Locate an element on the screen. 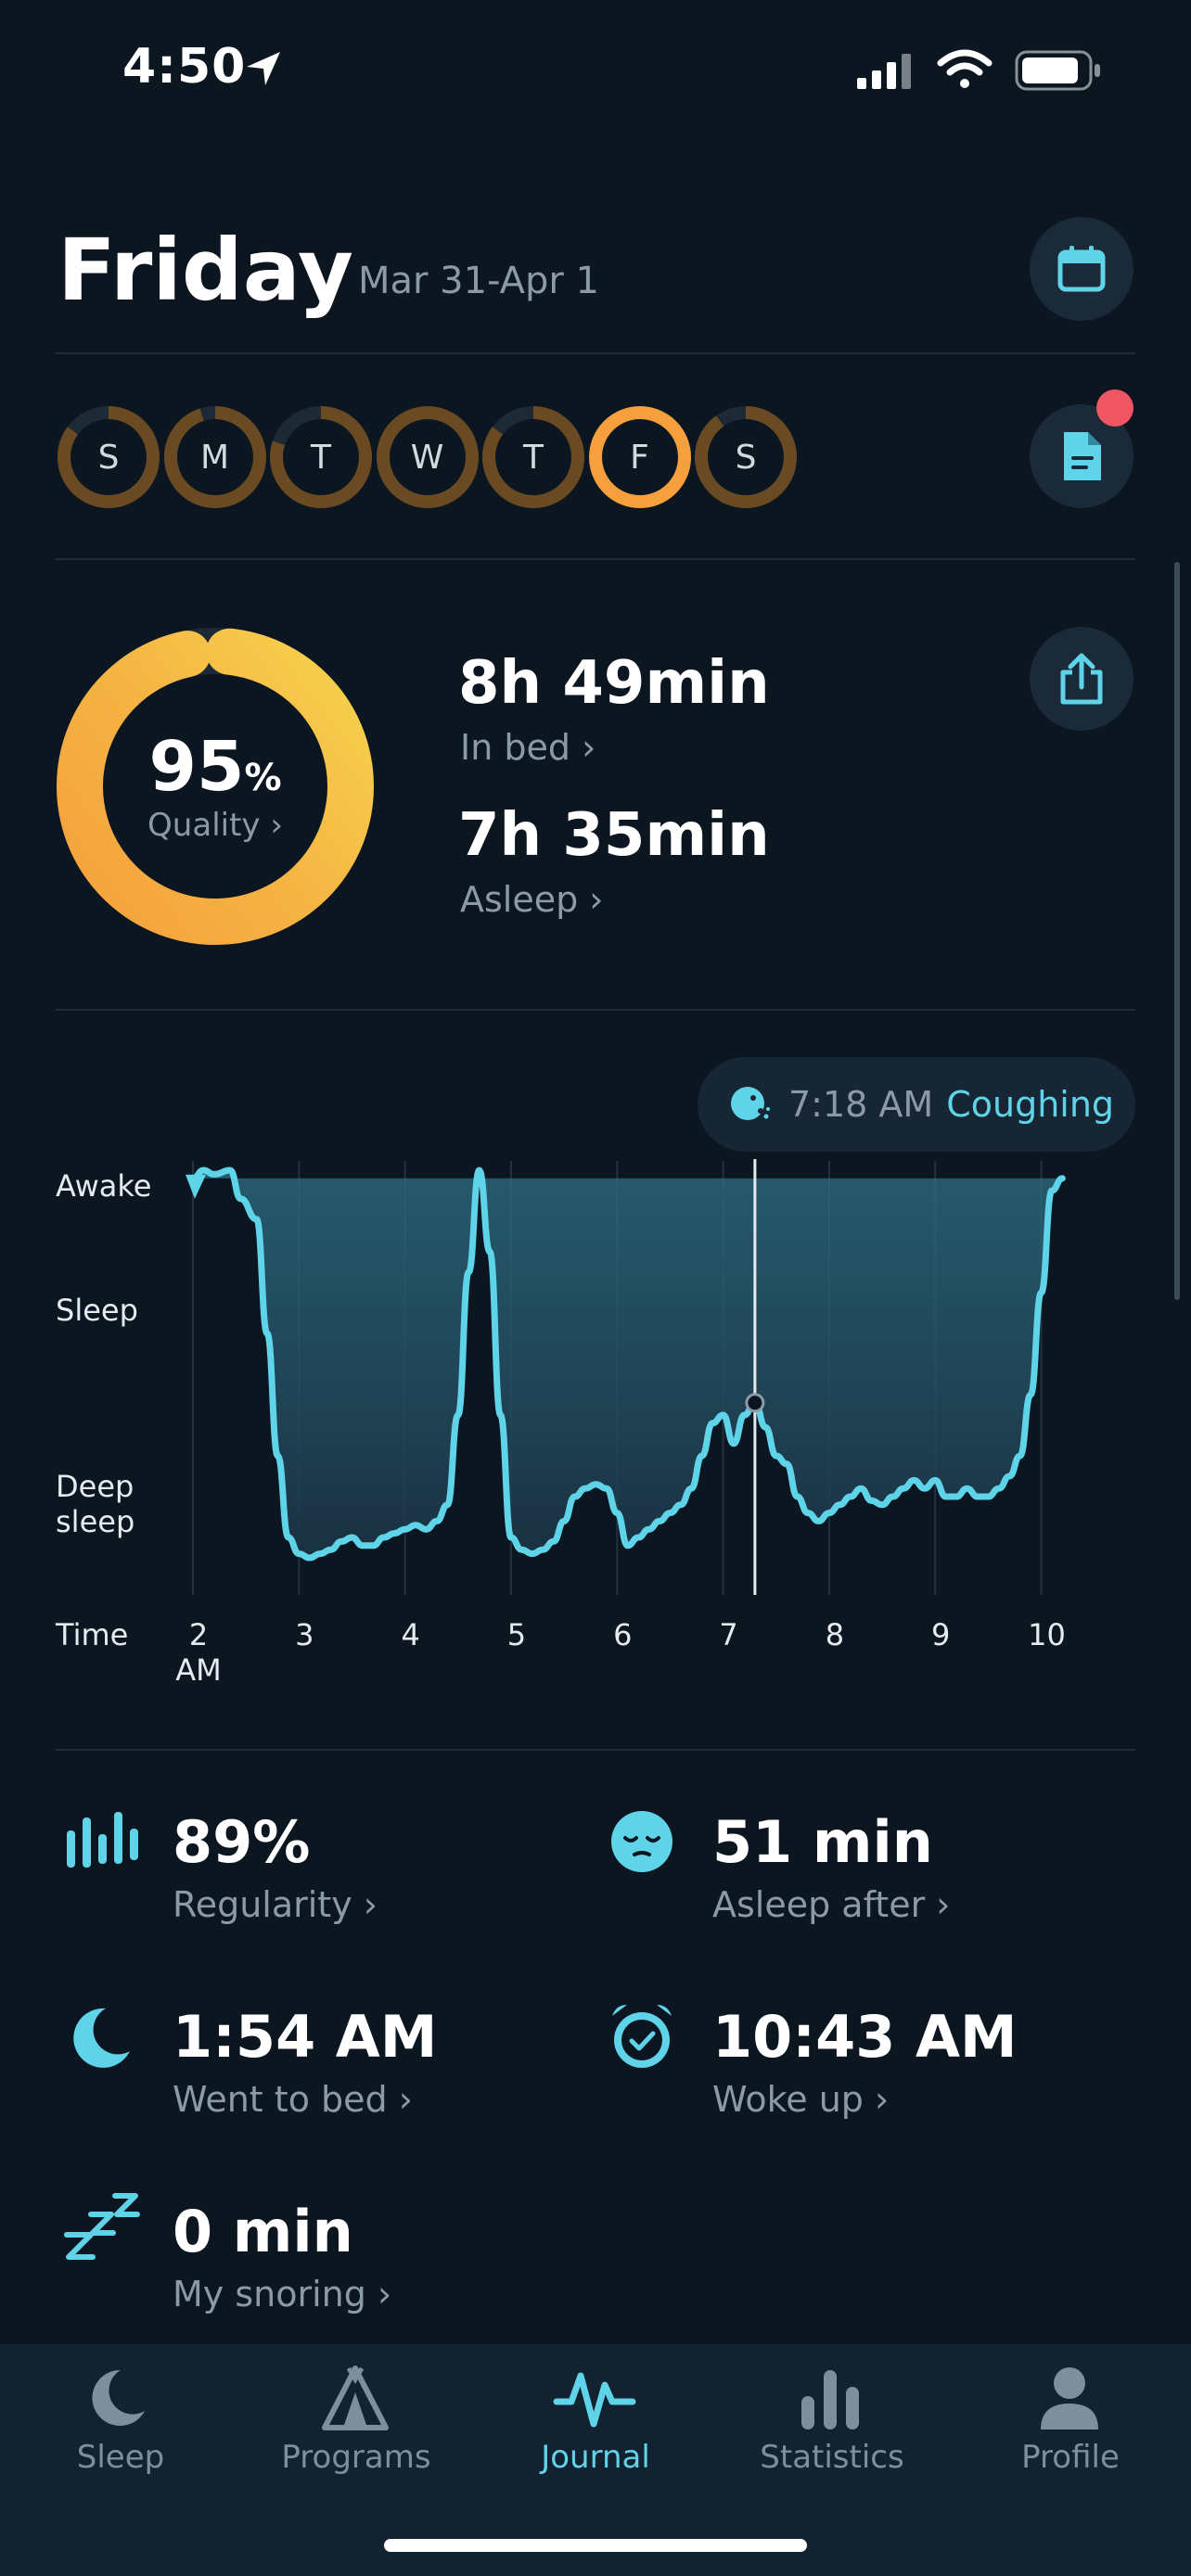 This screenshot has width=1191, height=2576. x-tick-label: 5 is located at coordinates (516, 1634).